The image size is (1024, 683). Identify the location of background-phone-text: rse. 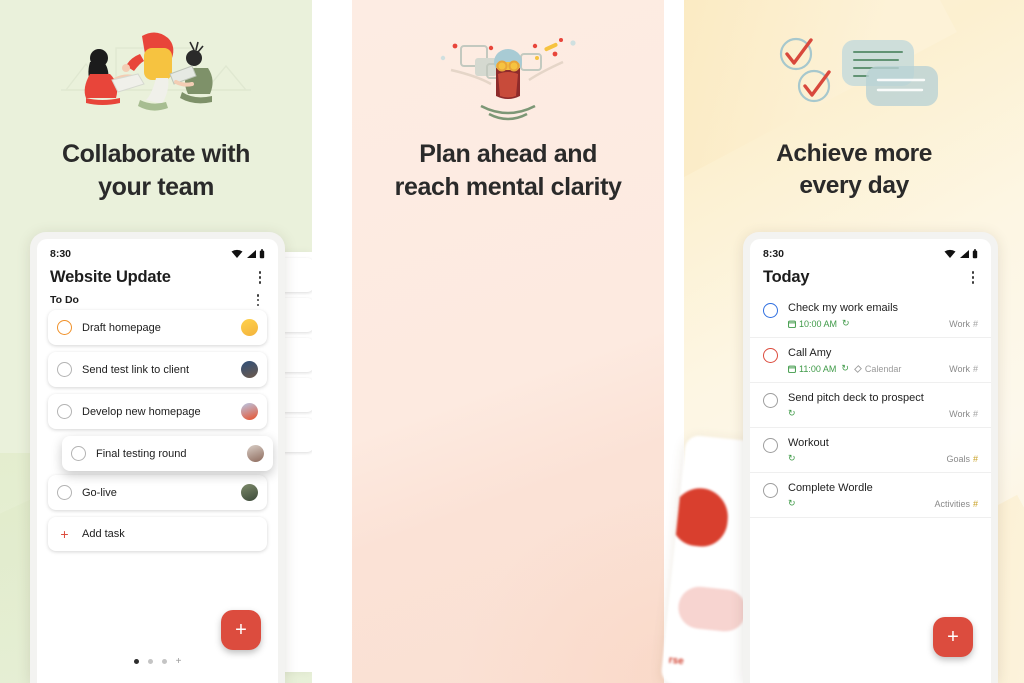
(676, 661).